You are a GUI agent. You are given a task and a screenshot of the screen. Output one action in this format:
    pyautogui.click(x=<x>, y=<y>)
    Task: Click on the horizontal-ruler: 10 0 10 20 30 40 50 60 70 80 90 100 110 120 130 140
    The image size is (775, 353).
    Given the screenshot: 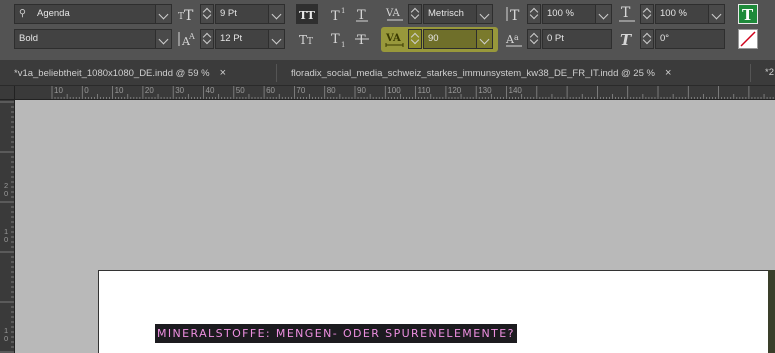 What is the action you would take?
    pyautogui.click(x=395, y=93)
    